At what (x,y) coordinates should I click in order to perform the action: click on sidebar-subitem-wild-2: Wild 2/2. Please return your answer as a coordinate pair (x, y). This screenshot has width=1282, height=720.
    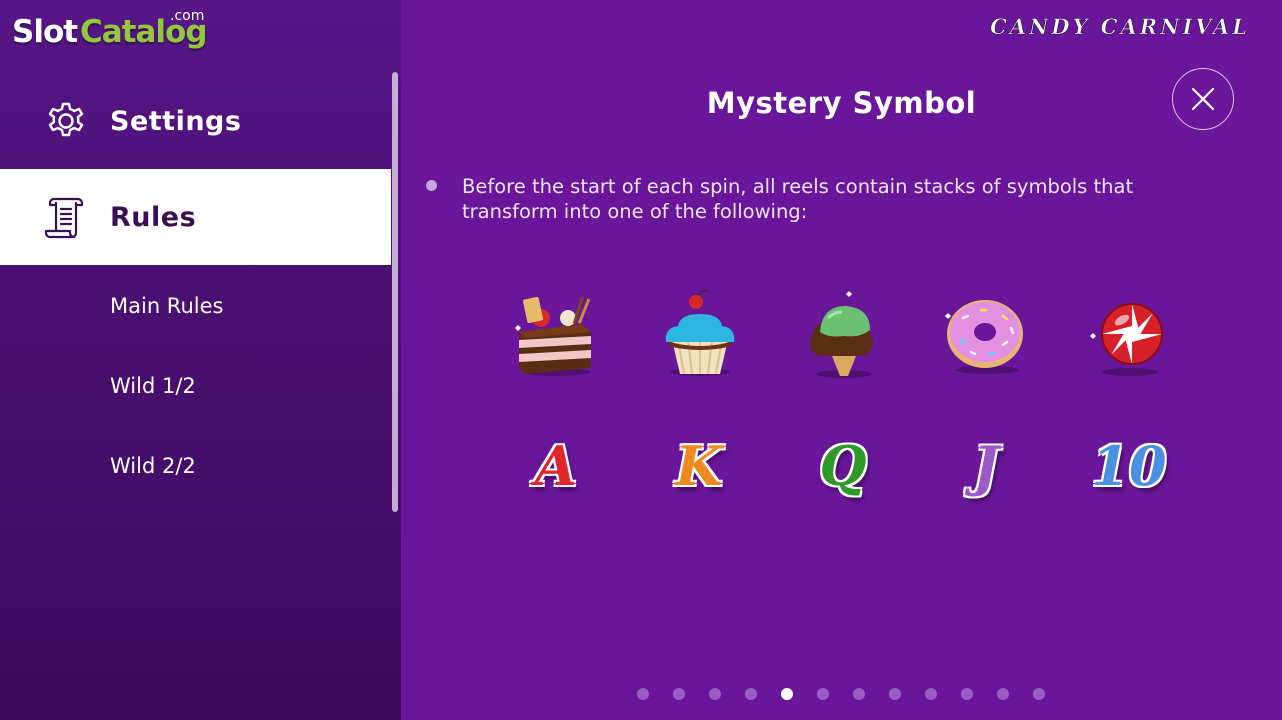
    Looking at the image, I should click on (153, 466).